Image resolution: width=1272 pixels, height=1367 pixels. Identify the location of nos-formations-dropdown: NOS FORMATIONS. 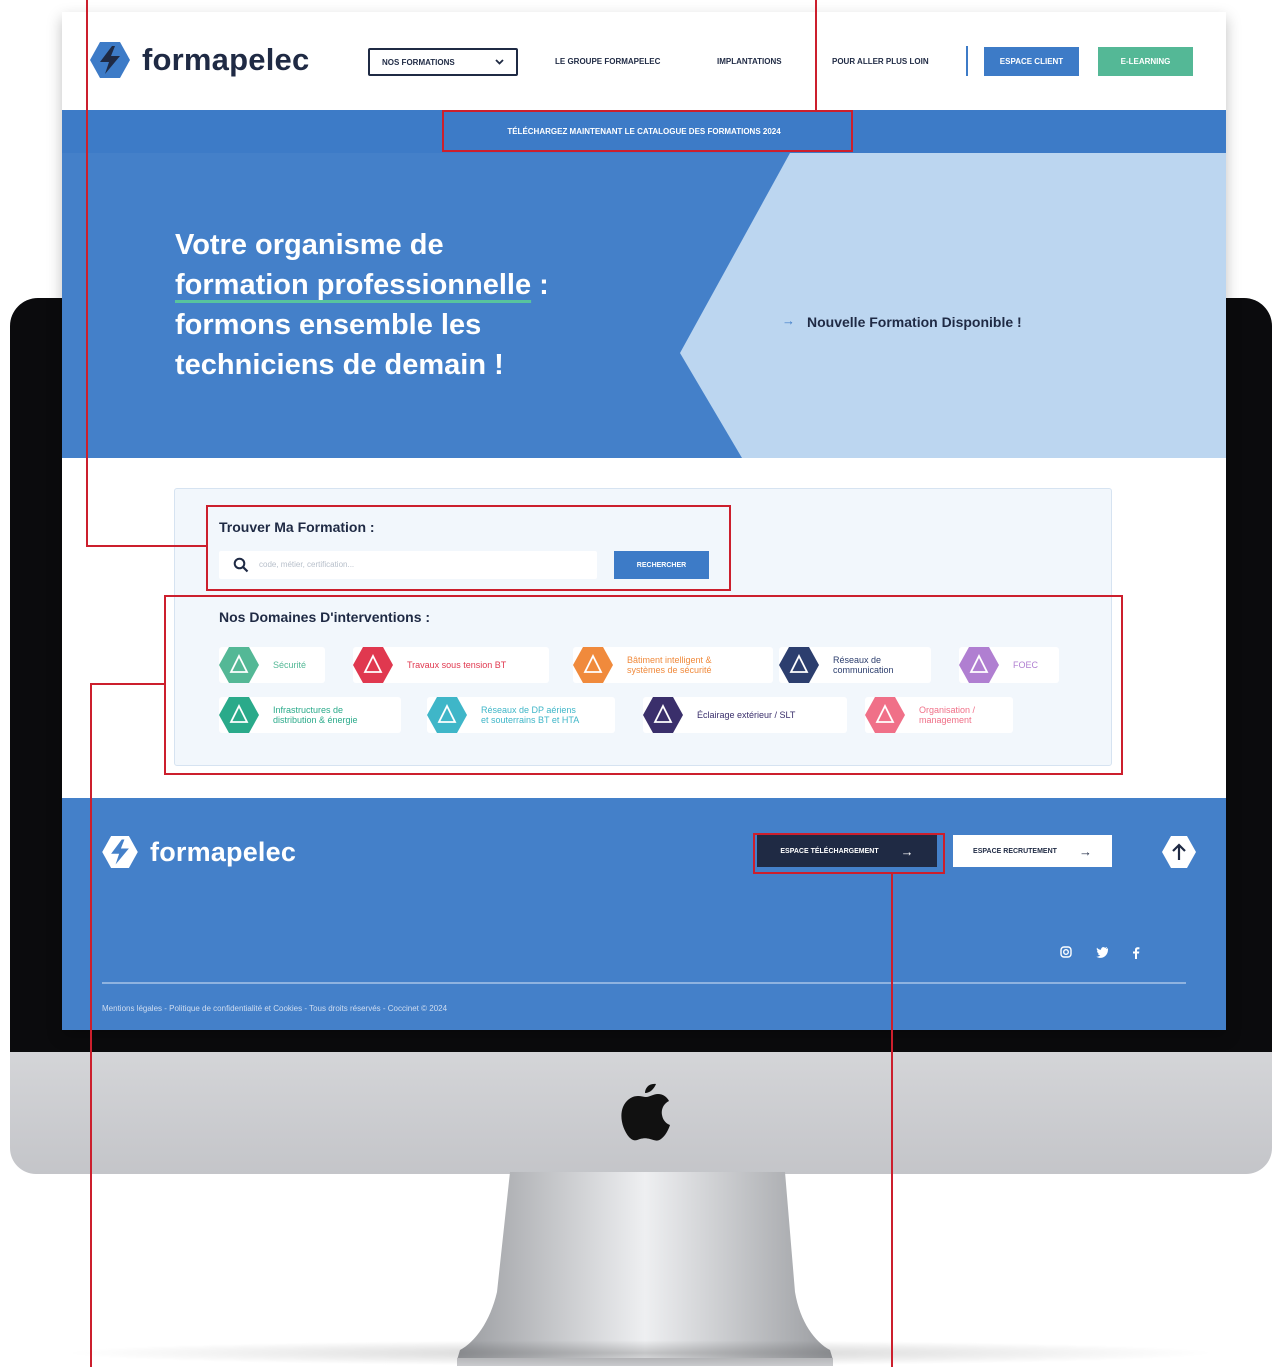
(443, 62).